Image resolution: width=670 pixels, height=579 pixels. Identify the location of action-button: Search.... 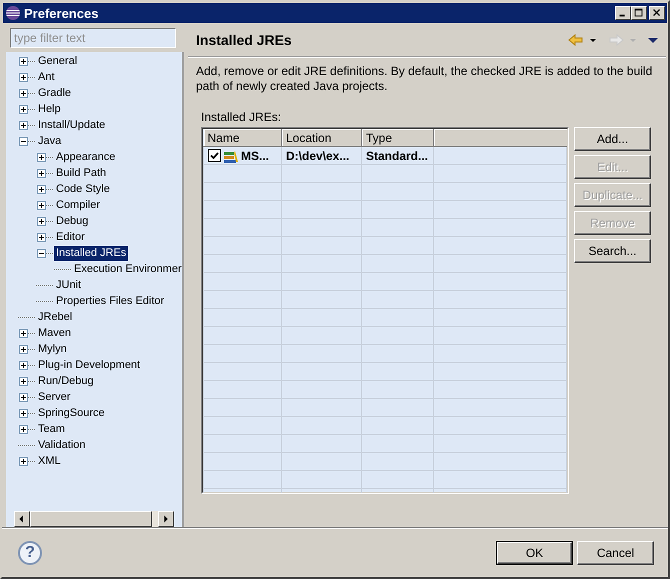
(612, 251).